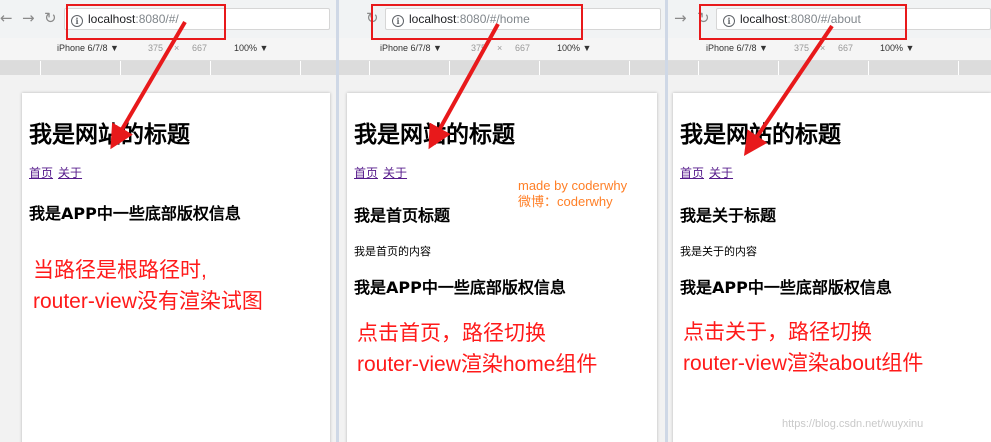 The height and width of the screenshot is (442, 991). Describe the element at coordinates (6, 18) in the screenshot. I see `forward-arrow-icon: ←` at that location.